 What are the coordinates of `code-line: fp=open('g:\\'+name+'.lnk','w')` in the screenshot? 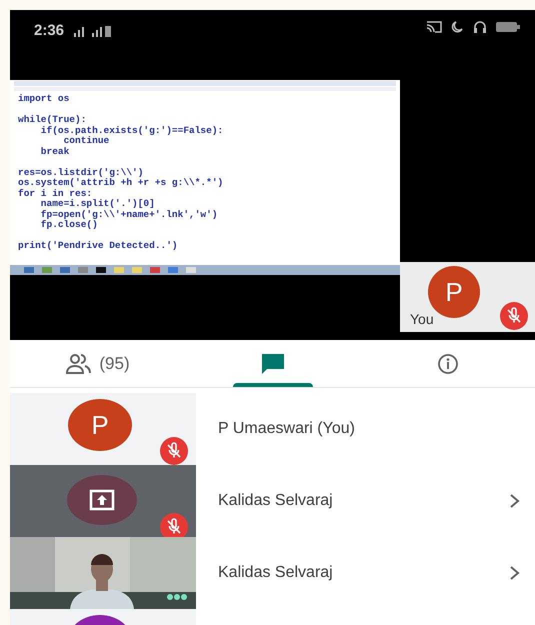 It's located at (129, 215).